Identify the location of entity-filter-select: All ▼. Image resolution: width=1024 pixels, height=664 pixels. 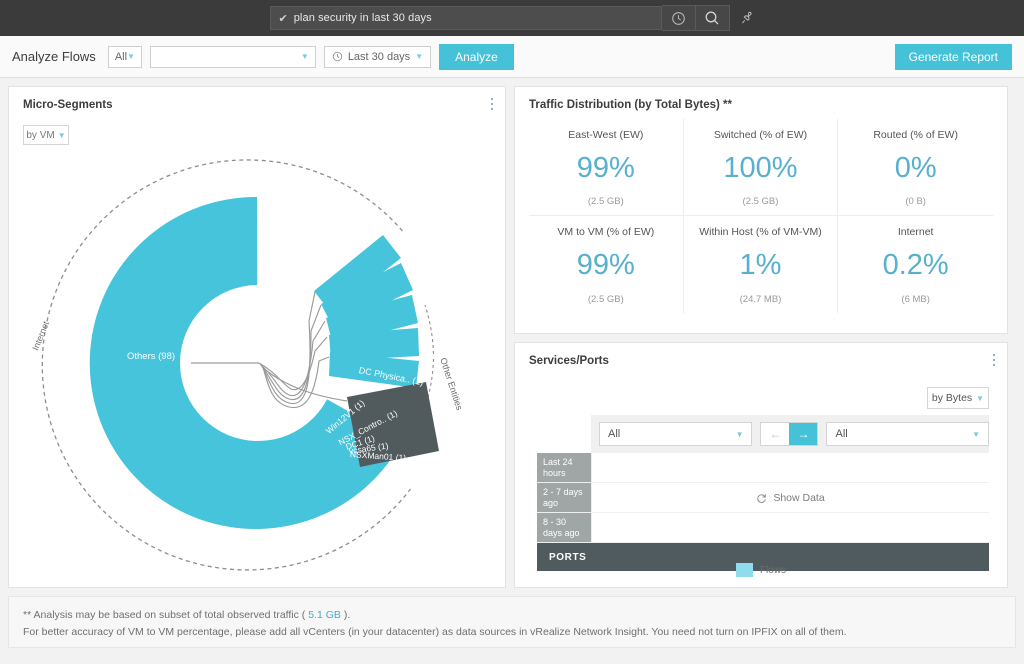
(124, 56).